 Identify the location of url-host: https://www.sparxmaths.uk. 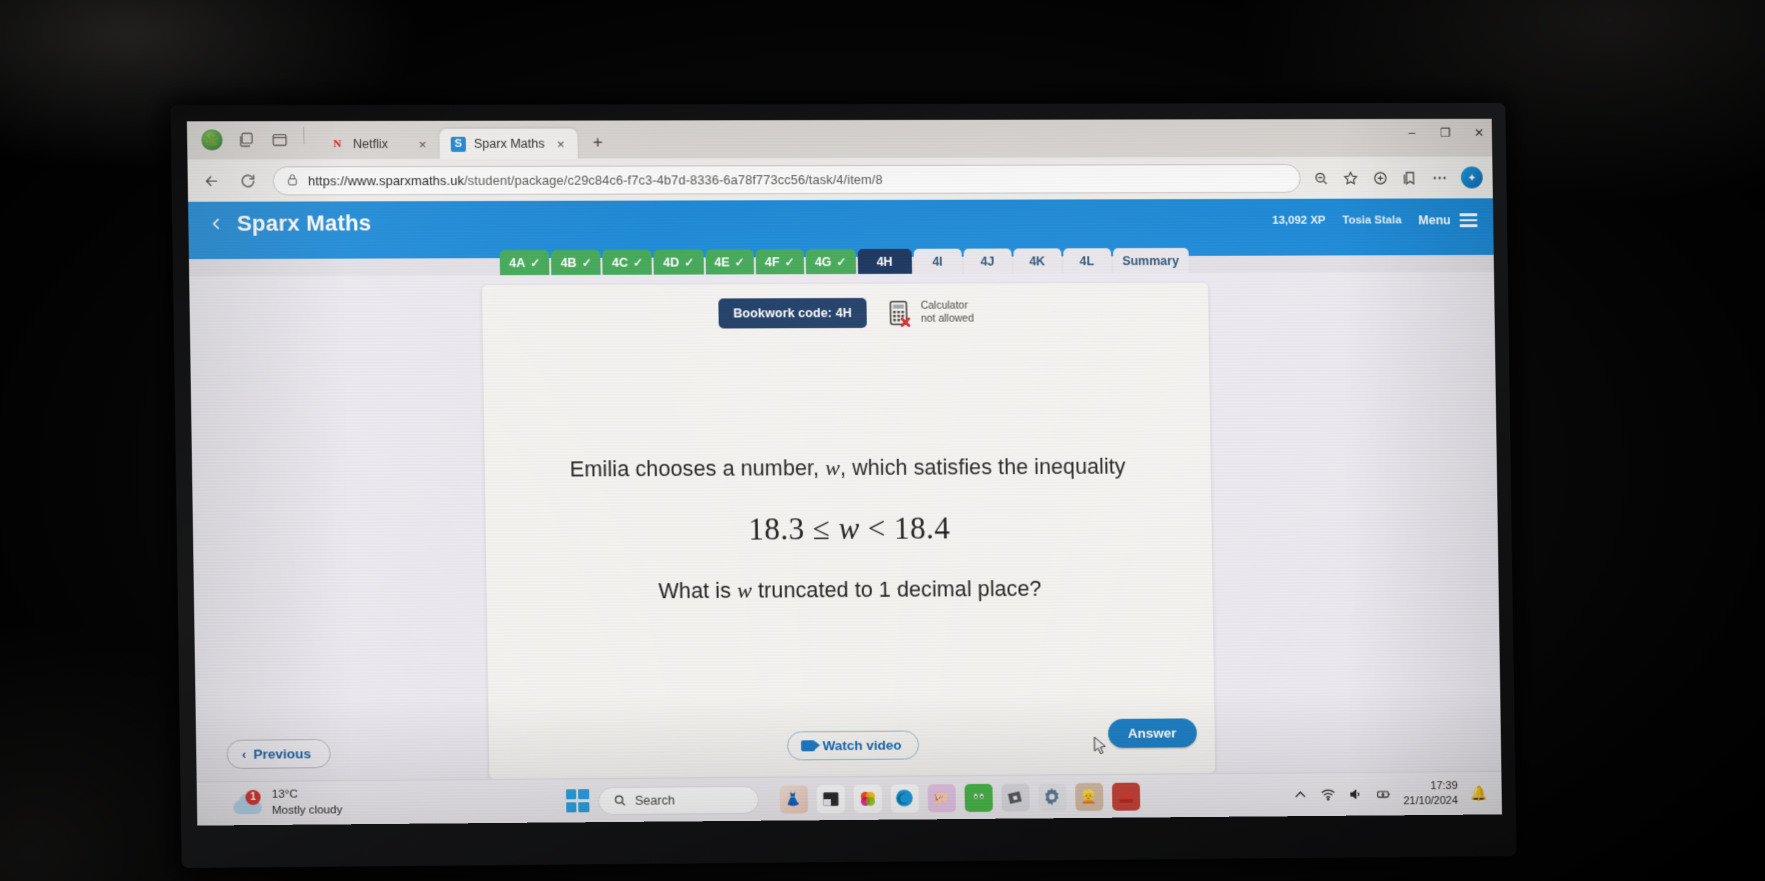
(386, 180).